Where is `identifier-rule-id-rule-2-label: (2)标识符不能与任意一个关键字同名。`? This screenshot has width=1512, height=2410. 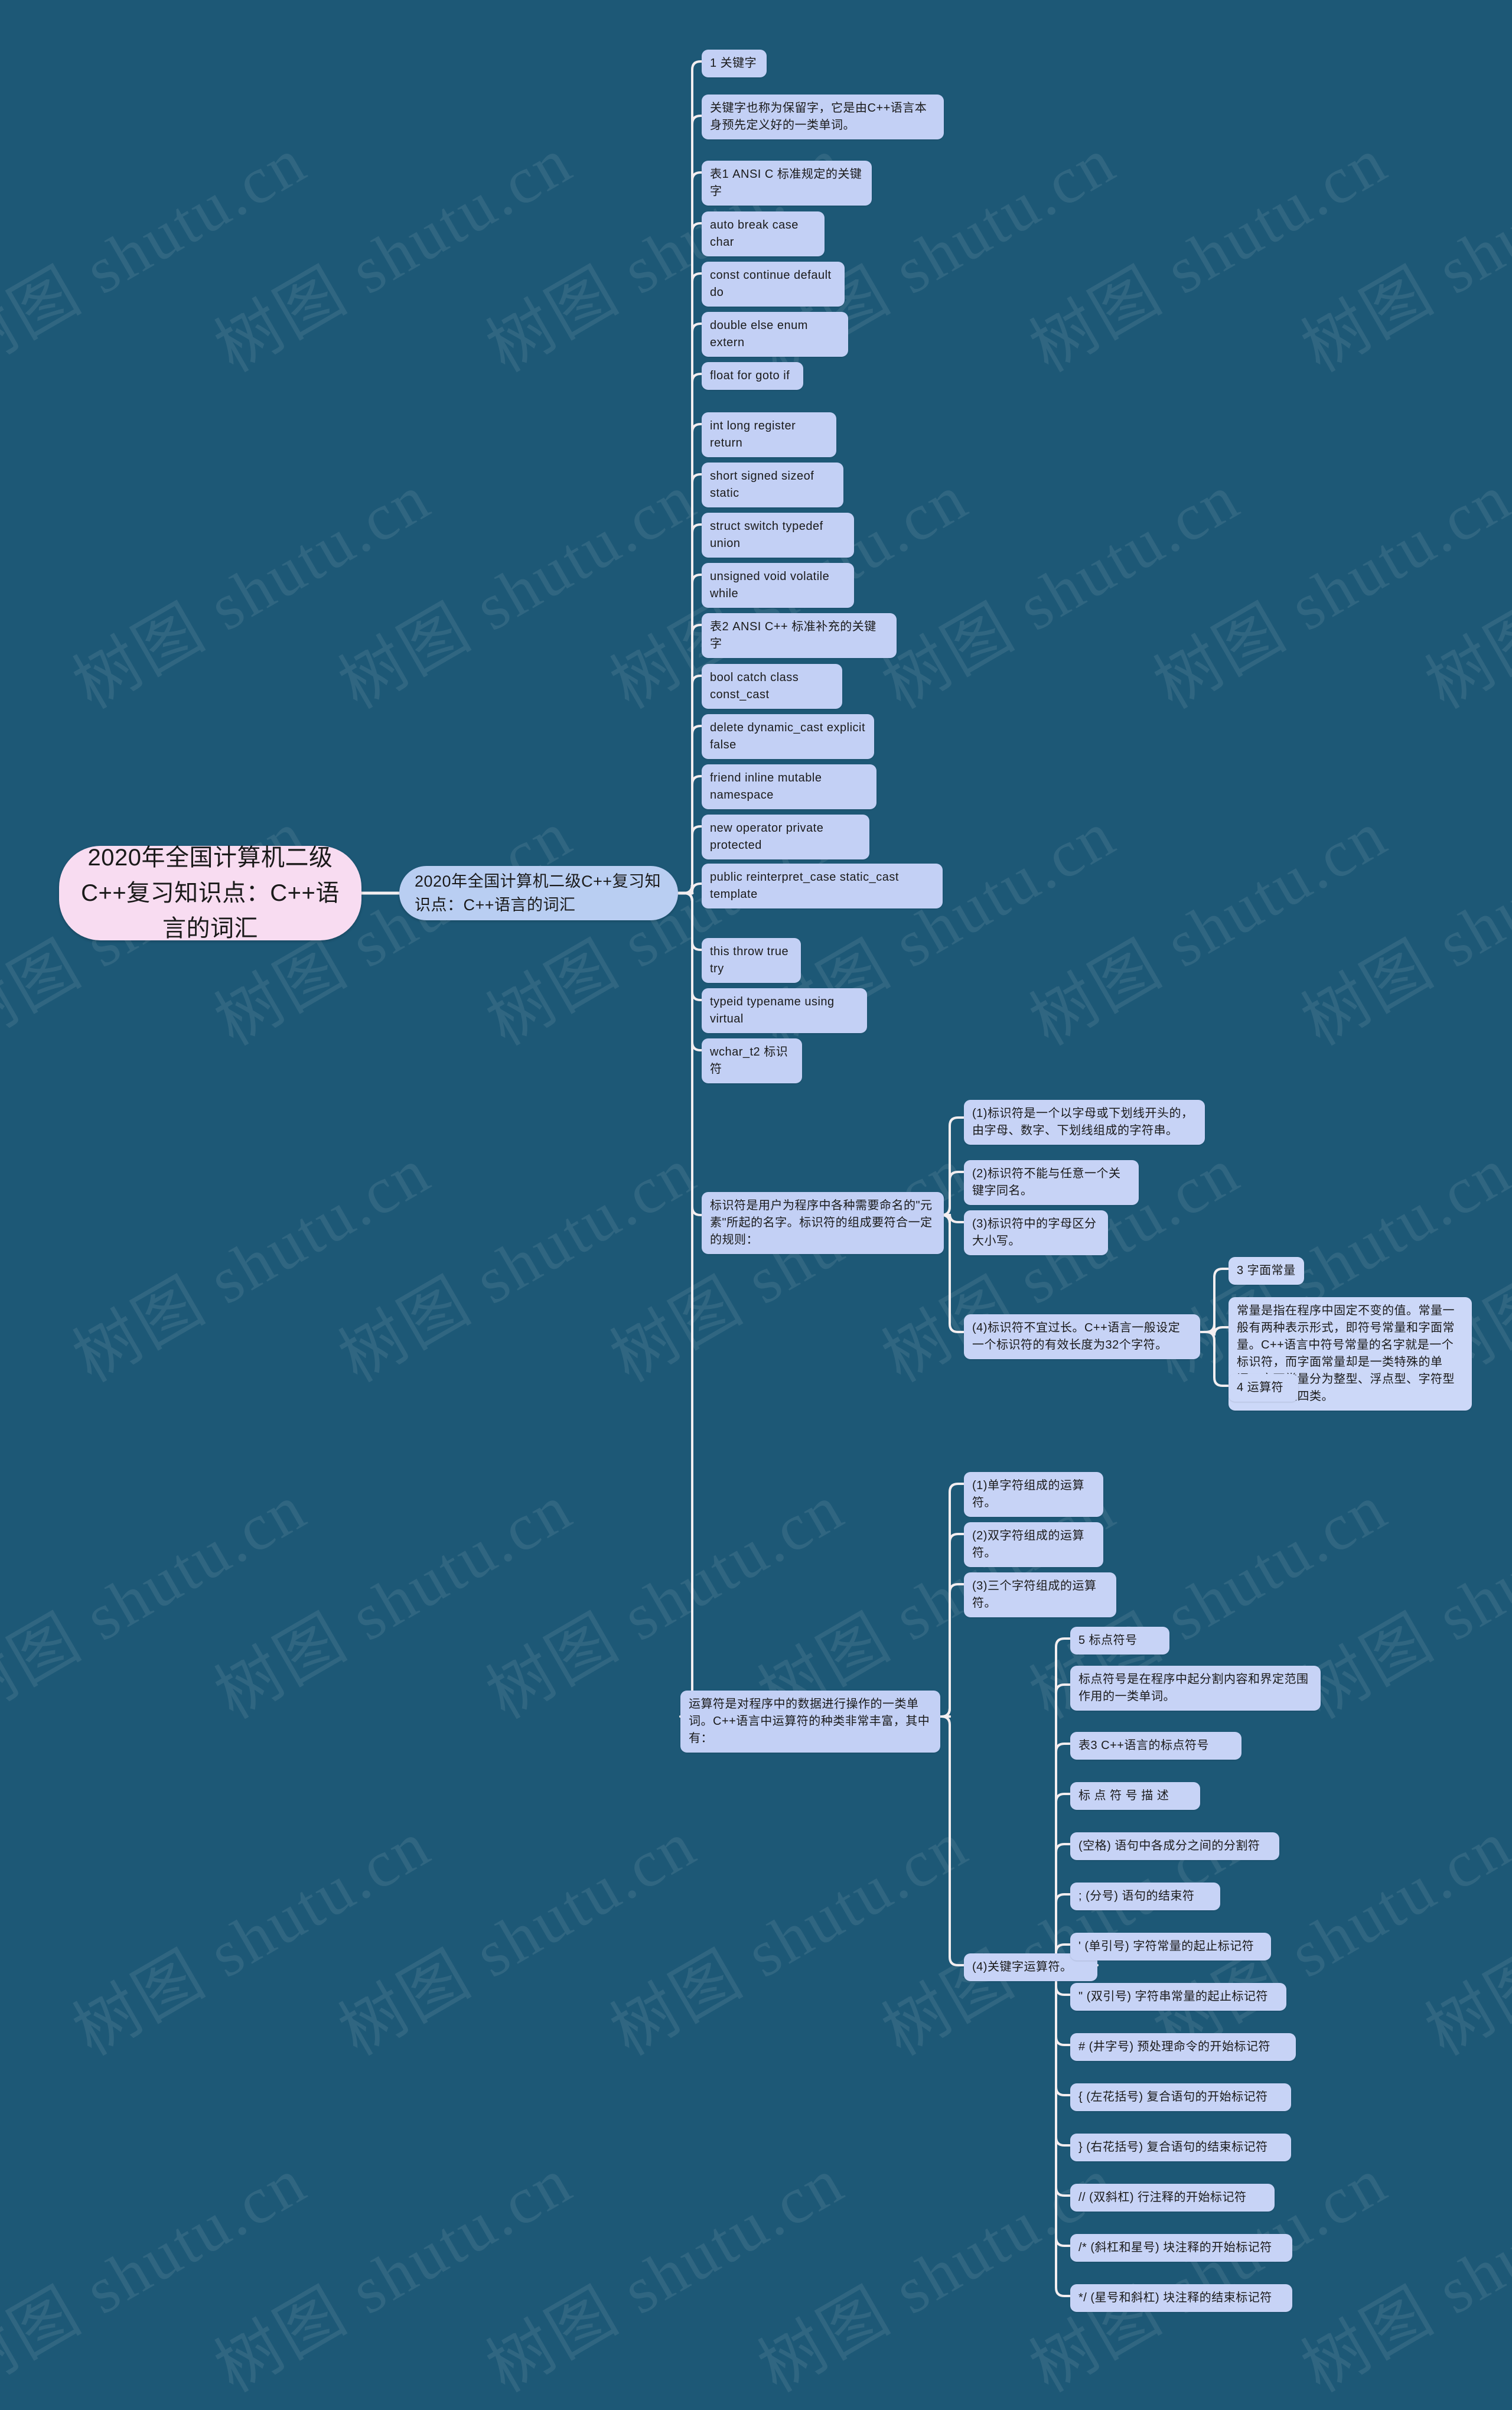 identifier-rule-id-rule-2-label: (2)标识符不能与任意一个关键字同名。 is located at coordinates (1046, 1182).